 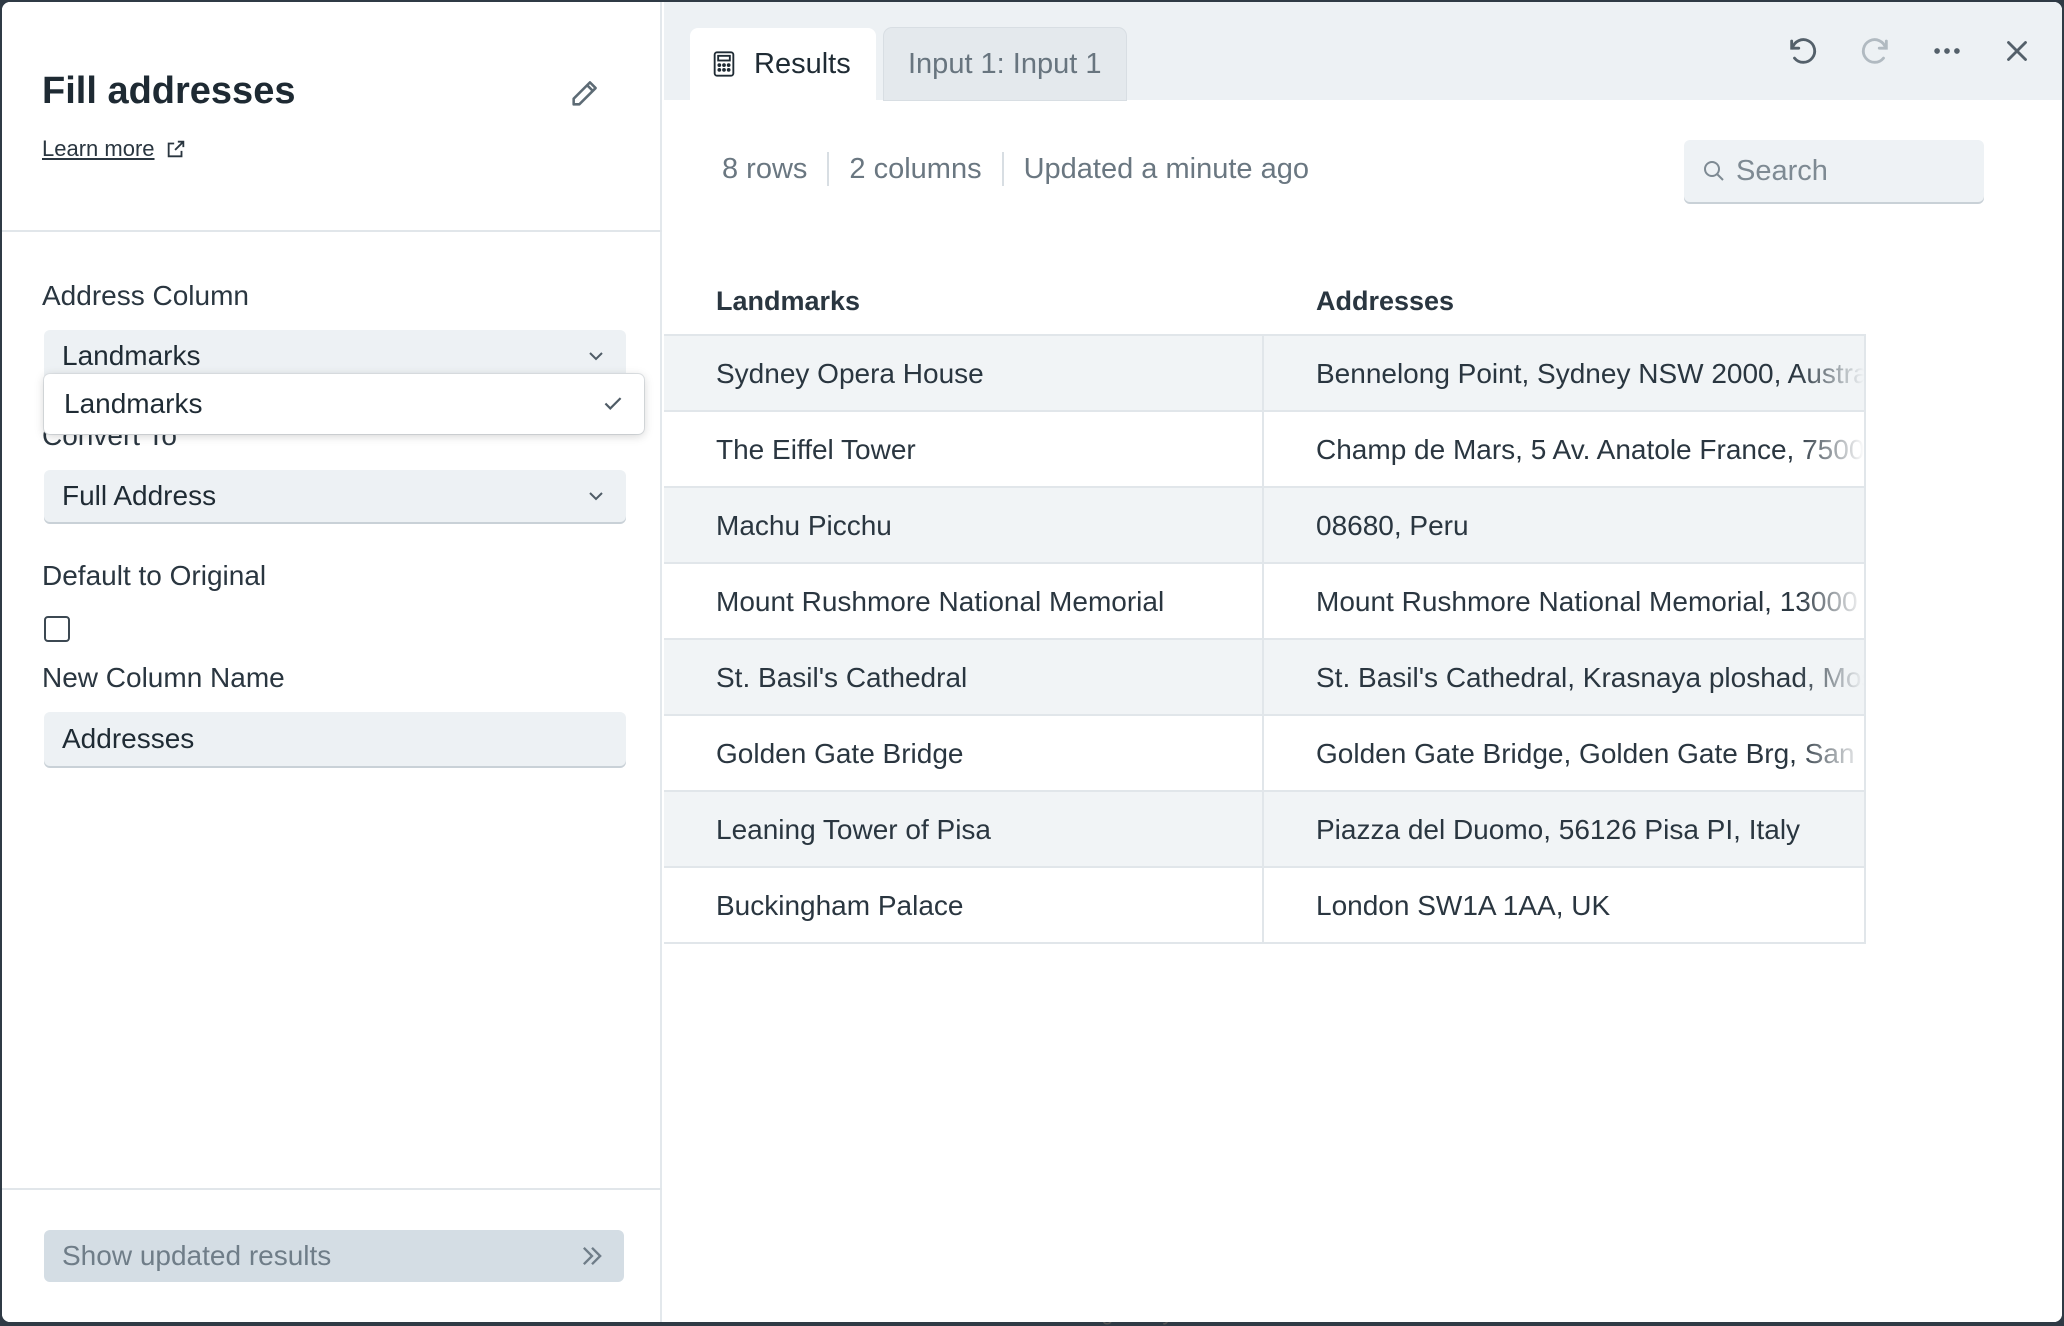 I want to click on panel-title: Fill addresses, so click(x=169, y=91).